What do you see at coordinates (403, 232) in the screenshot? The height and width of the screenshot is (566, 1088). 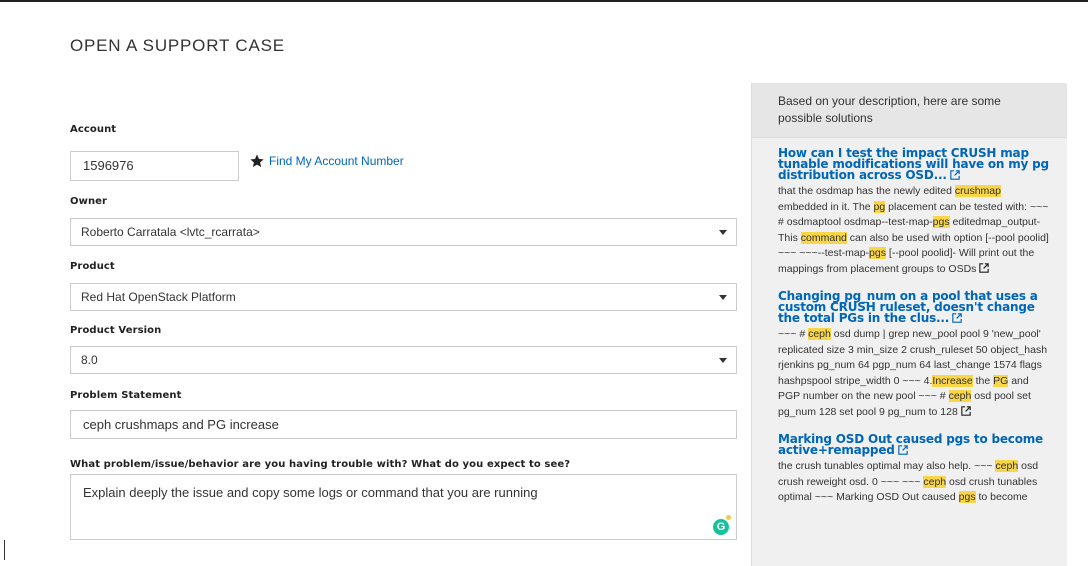 I see `owner-select: Roberto Carratala <lvtc_rcarrata>` at bounding box center [403, 232].